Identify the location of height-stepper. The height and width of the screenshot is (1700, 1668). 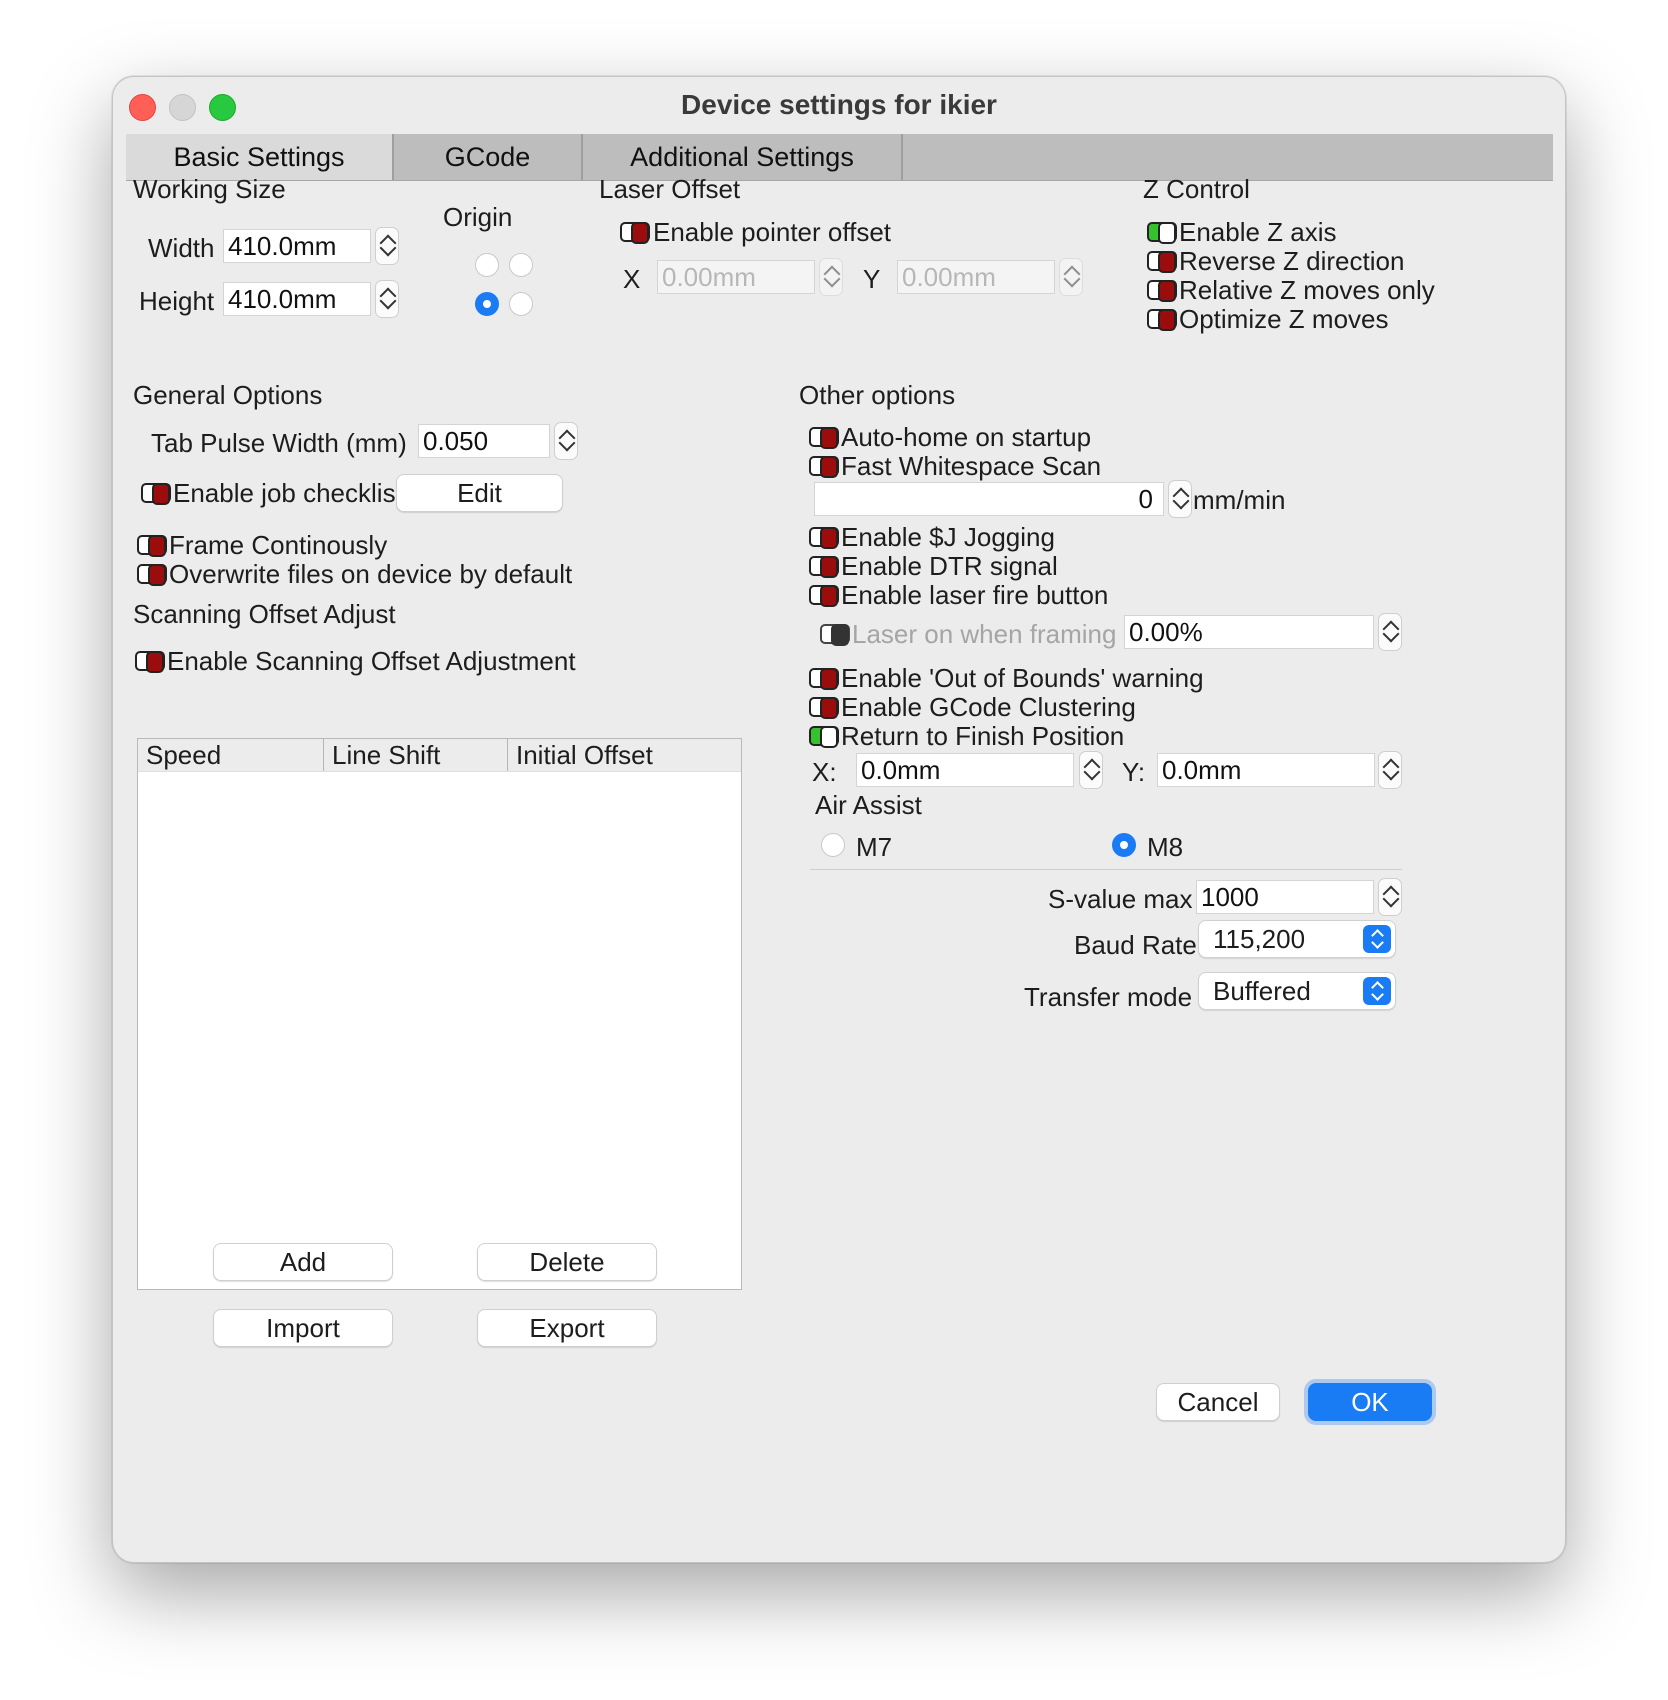
(387, 299).